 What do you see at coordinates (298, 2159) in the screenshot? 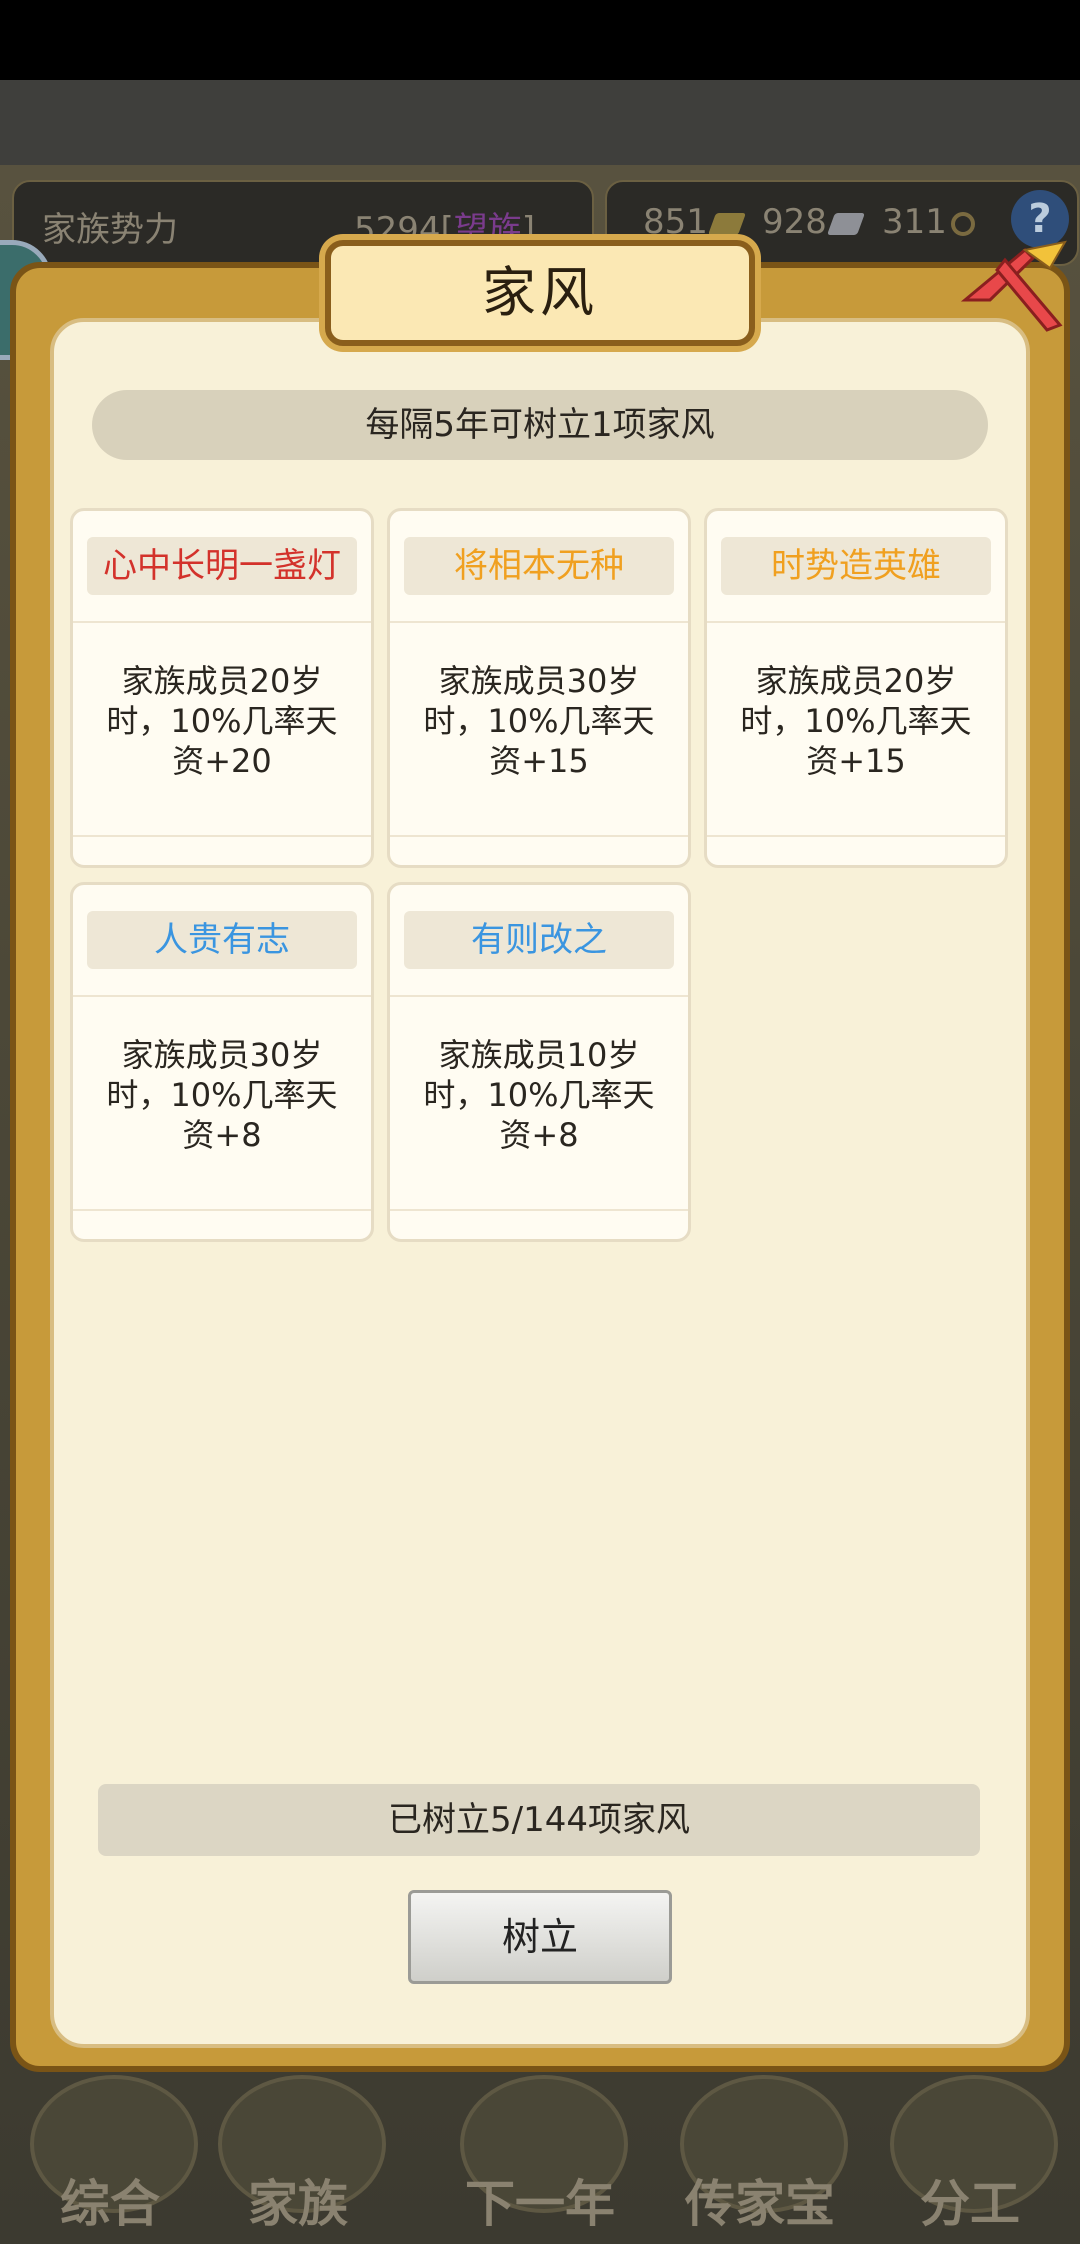
I see `nav-family: 家族` at bounding box center [298, 2159].